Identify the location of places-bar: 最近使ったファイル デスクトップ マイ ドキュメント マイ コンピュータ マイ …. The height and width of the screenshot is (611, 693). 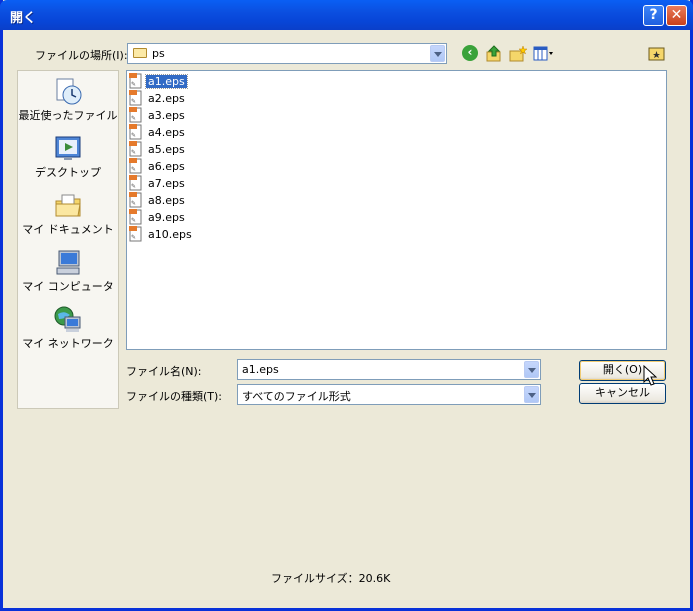
(68, 239).